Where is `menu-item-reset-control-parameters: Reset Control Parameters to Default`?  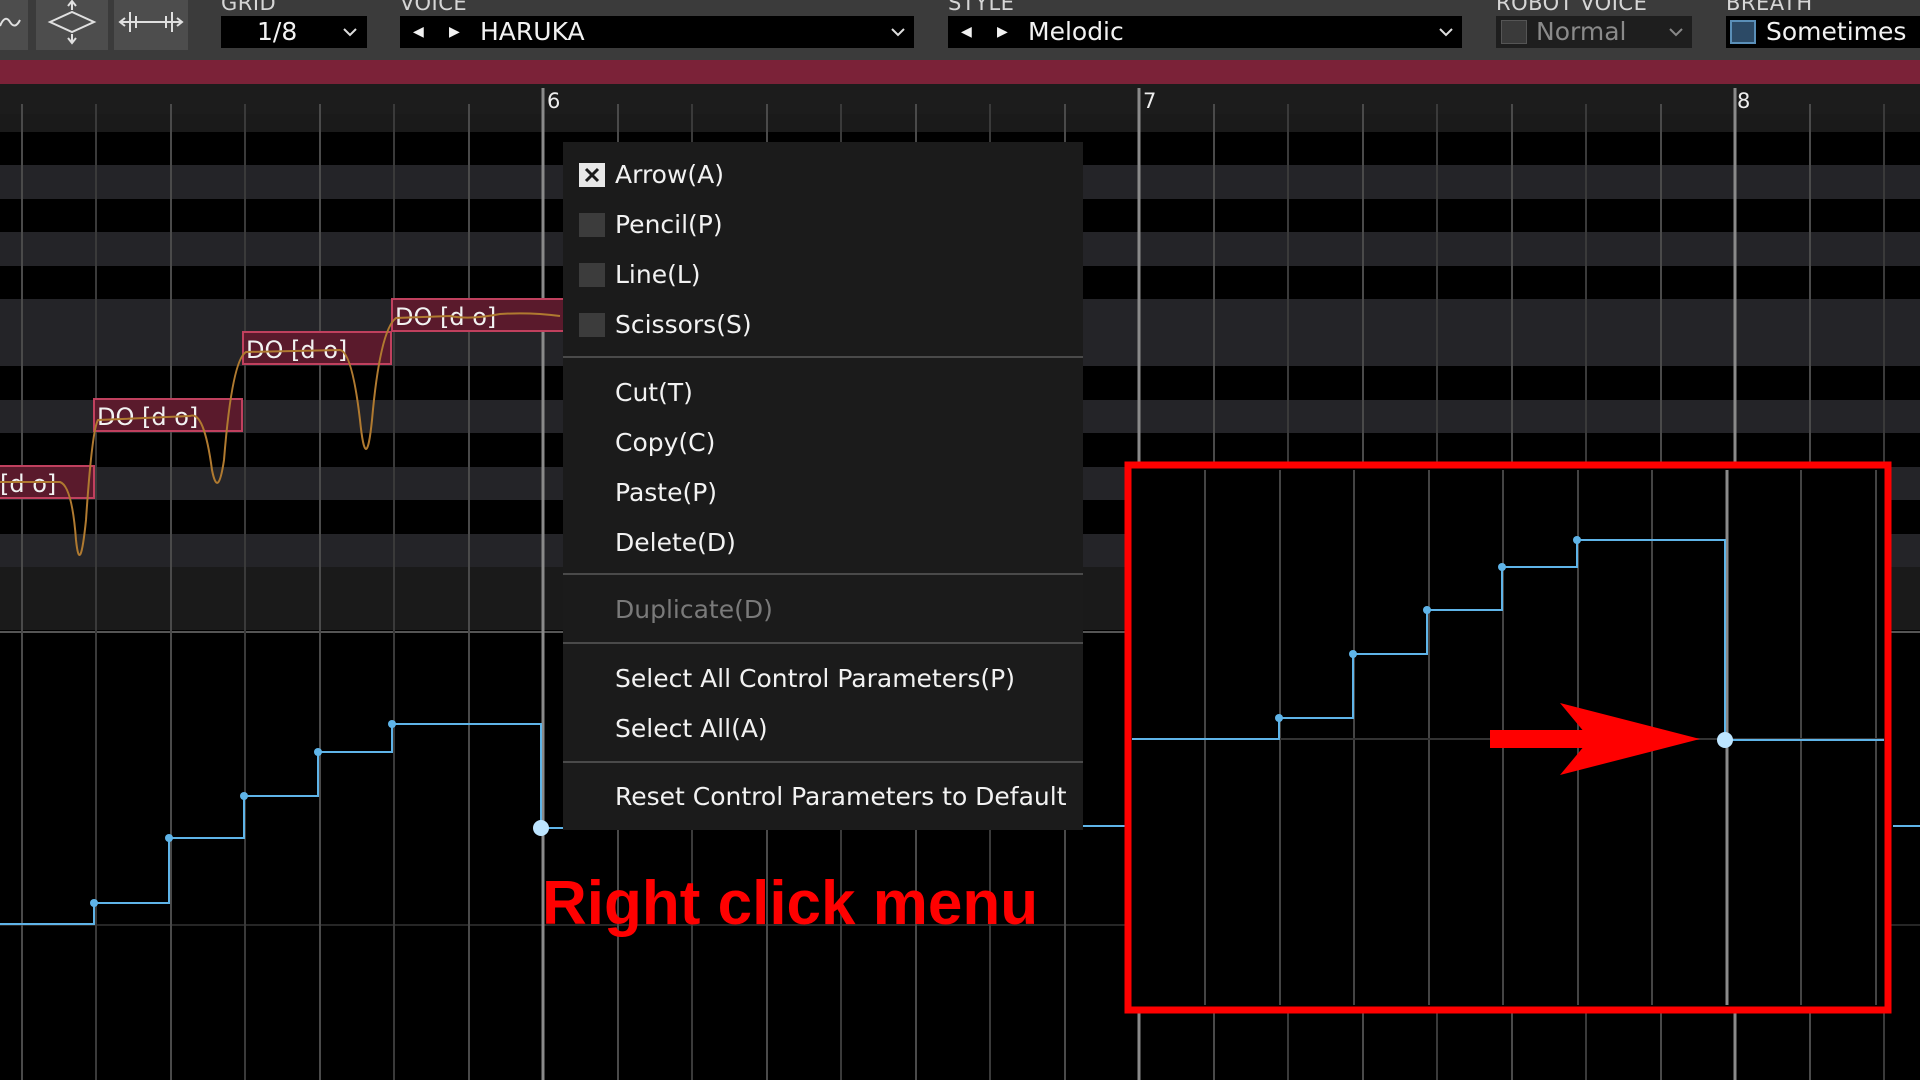 menu-item-reset-control-parameters: Reset Control Parameters to Default is located at coordinates (841, 797).